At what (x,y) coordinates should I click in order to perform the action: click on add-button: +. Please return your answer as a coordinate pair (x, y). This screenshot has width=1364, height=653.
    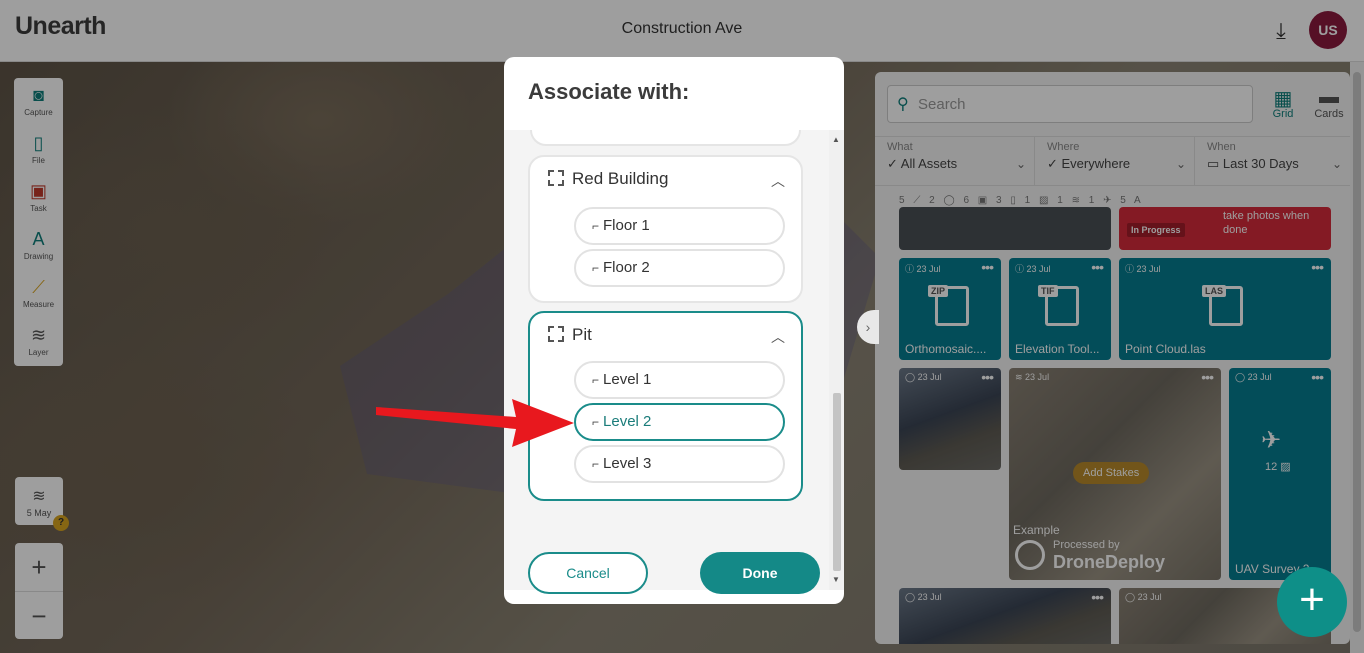
    Looking at the image, I should click on (1312, 602).